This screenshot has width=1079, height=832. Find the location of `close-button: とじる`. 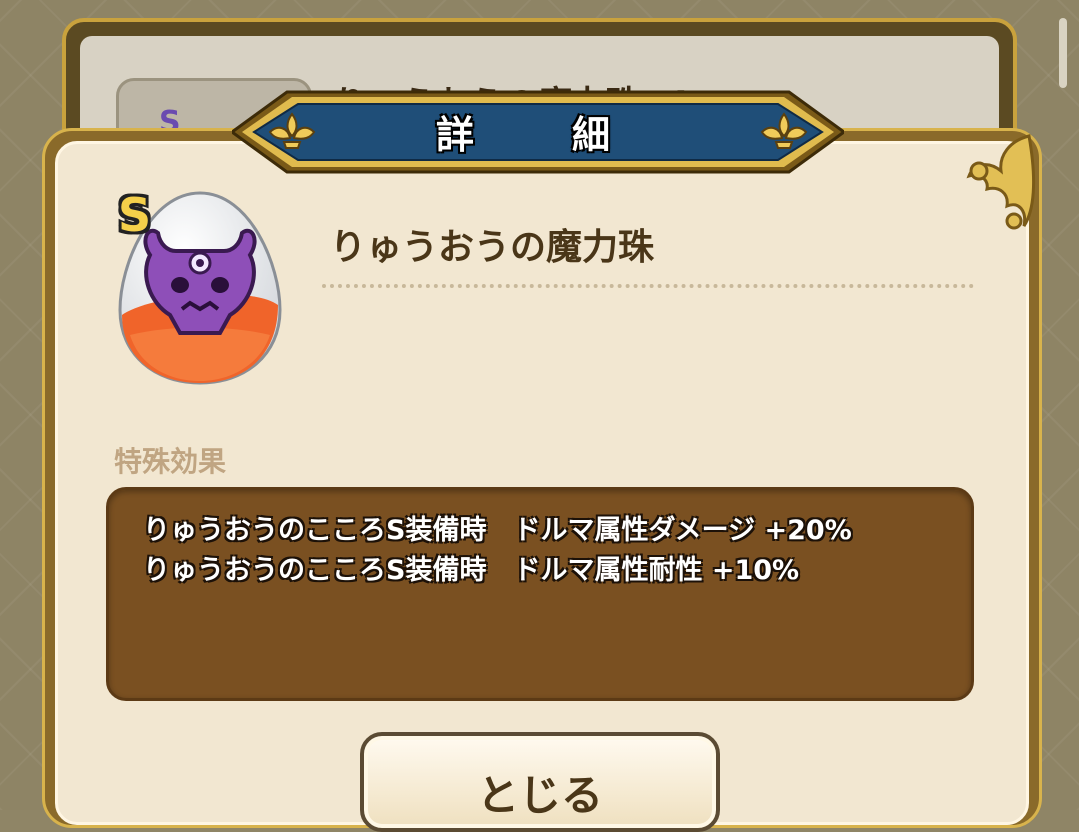

close-button: とじる is located at coordinates (540, 782).